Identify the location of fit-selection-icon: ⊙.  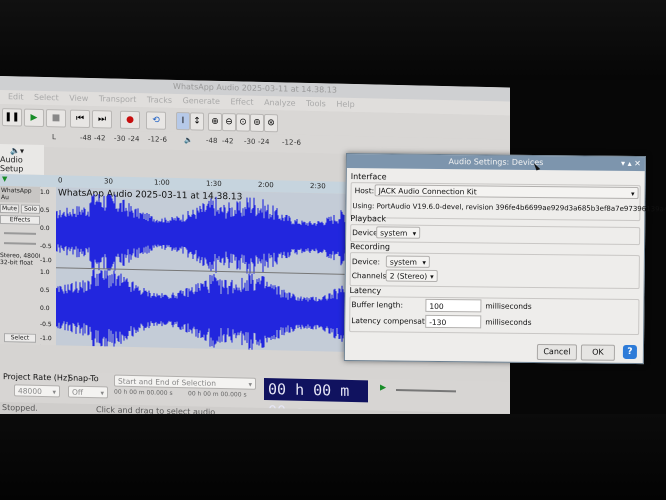
(243, 122).